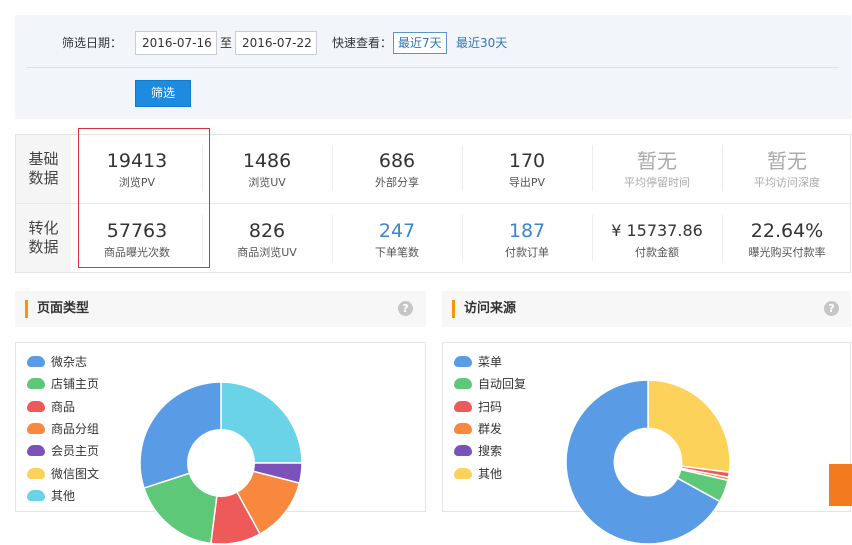 The width and height of the screenshot is (852, 545). Describe the element at coordinates (397, 252) in the screenshot. I see `stat-label: 下单笔数` at that location.